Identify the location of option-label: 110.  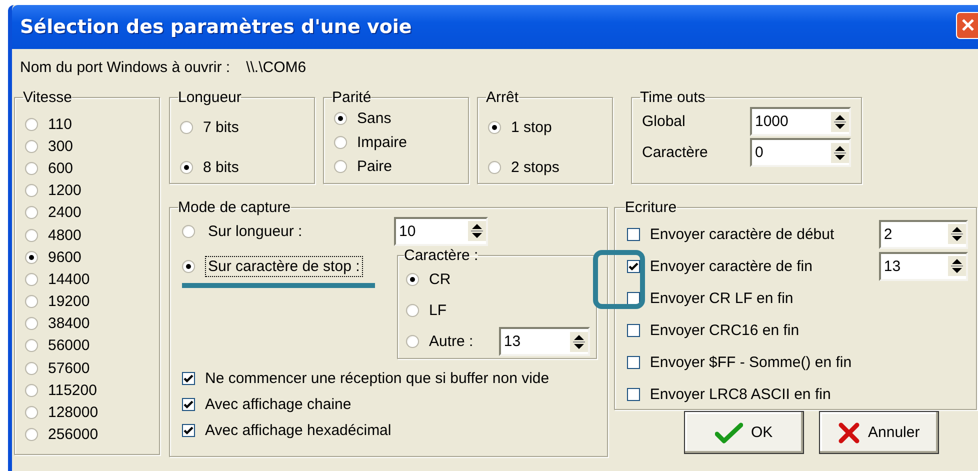
(60, 124).